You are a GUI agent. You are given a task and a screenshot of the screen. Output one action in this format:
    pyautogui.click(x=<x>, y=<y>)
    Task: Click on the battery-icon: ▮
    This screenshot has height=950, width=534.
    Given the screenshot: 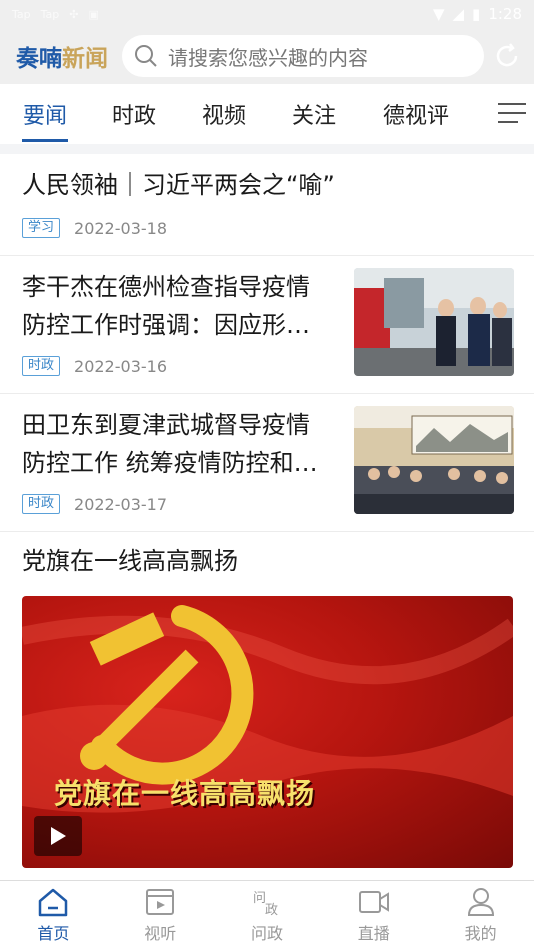 What is the action you would take?
    pyautogui.click(x=476, y=14)
    